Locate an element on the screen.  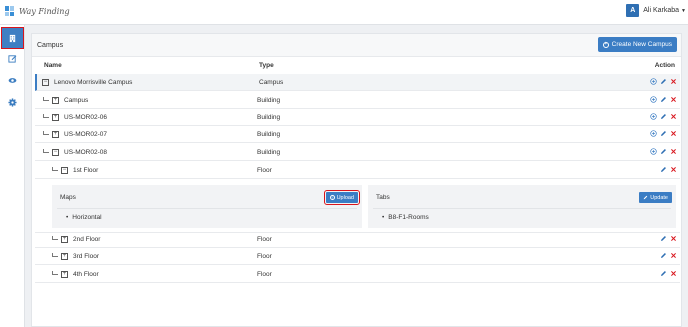
sidebar-item-campus is located at coordinates (12, 38).